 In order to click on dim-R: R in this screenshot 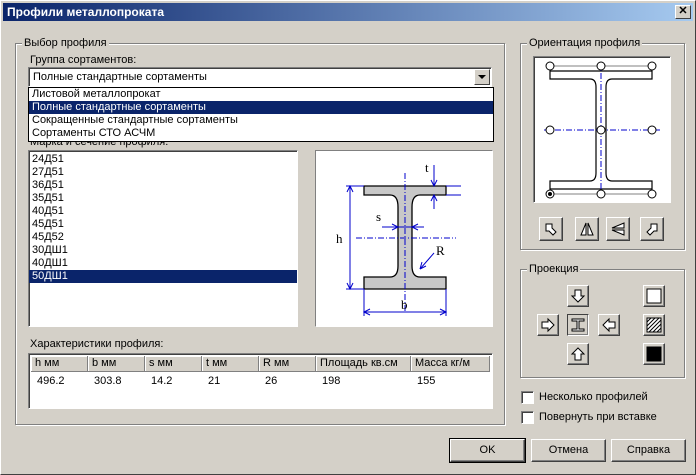, I will do `click(440, 250)`.